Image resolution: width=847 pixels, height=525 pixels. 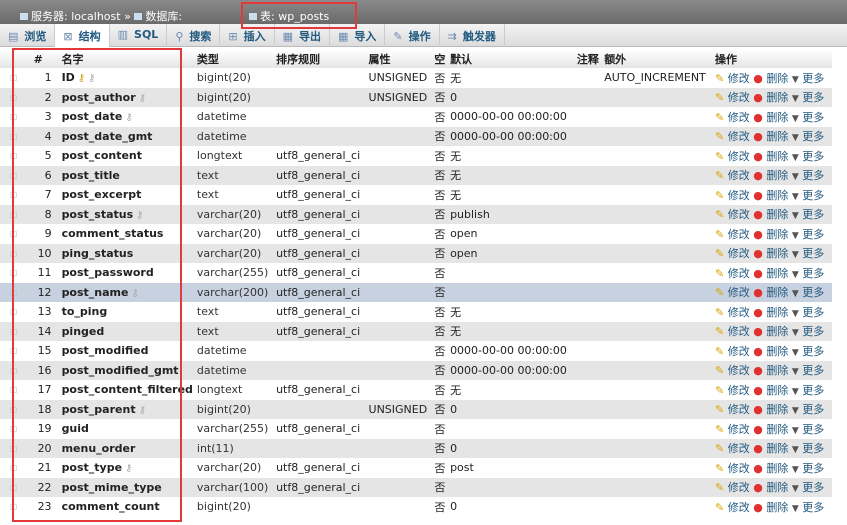 What do you see at coordinates (76, 16) in the screenshot?
I see `breadcrumb-server: 服务器: localhost` at bounding box center [76, 16].